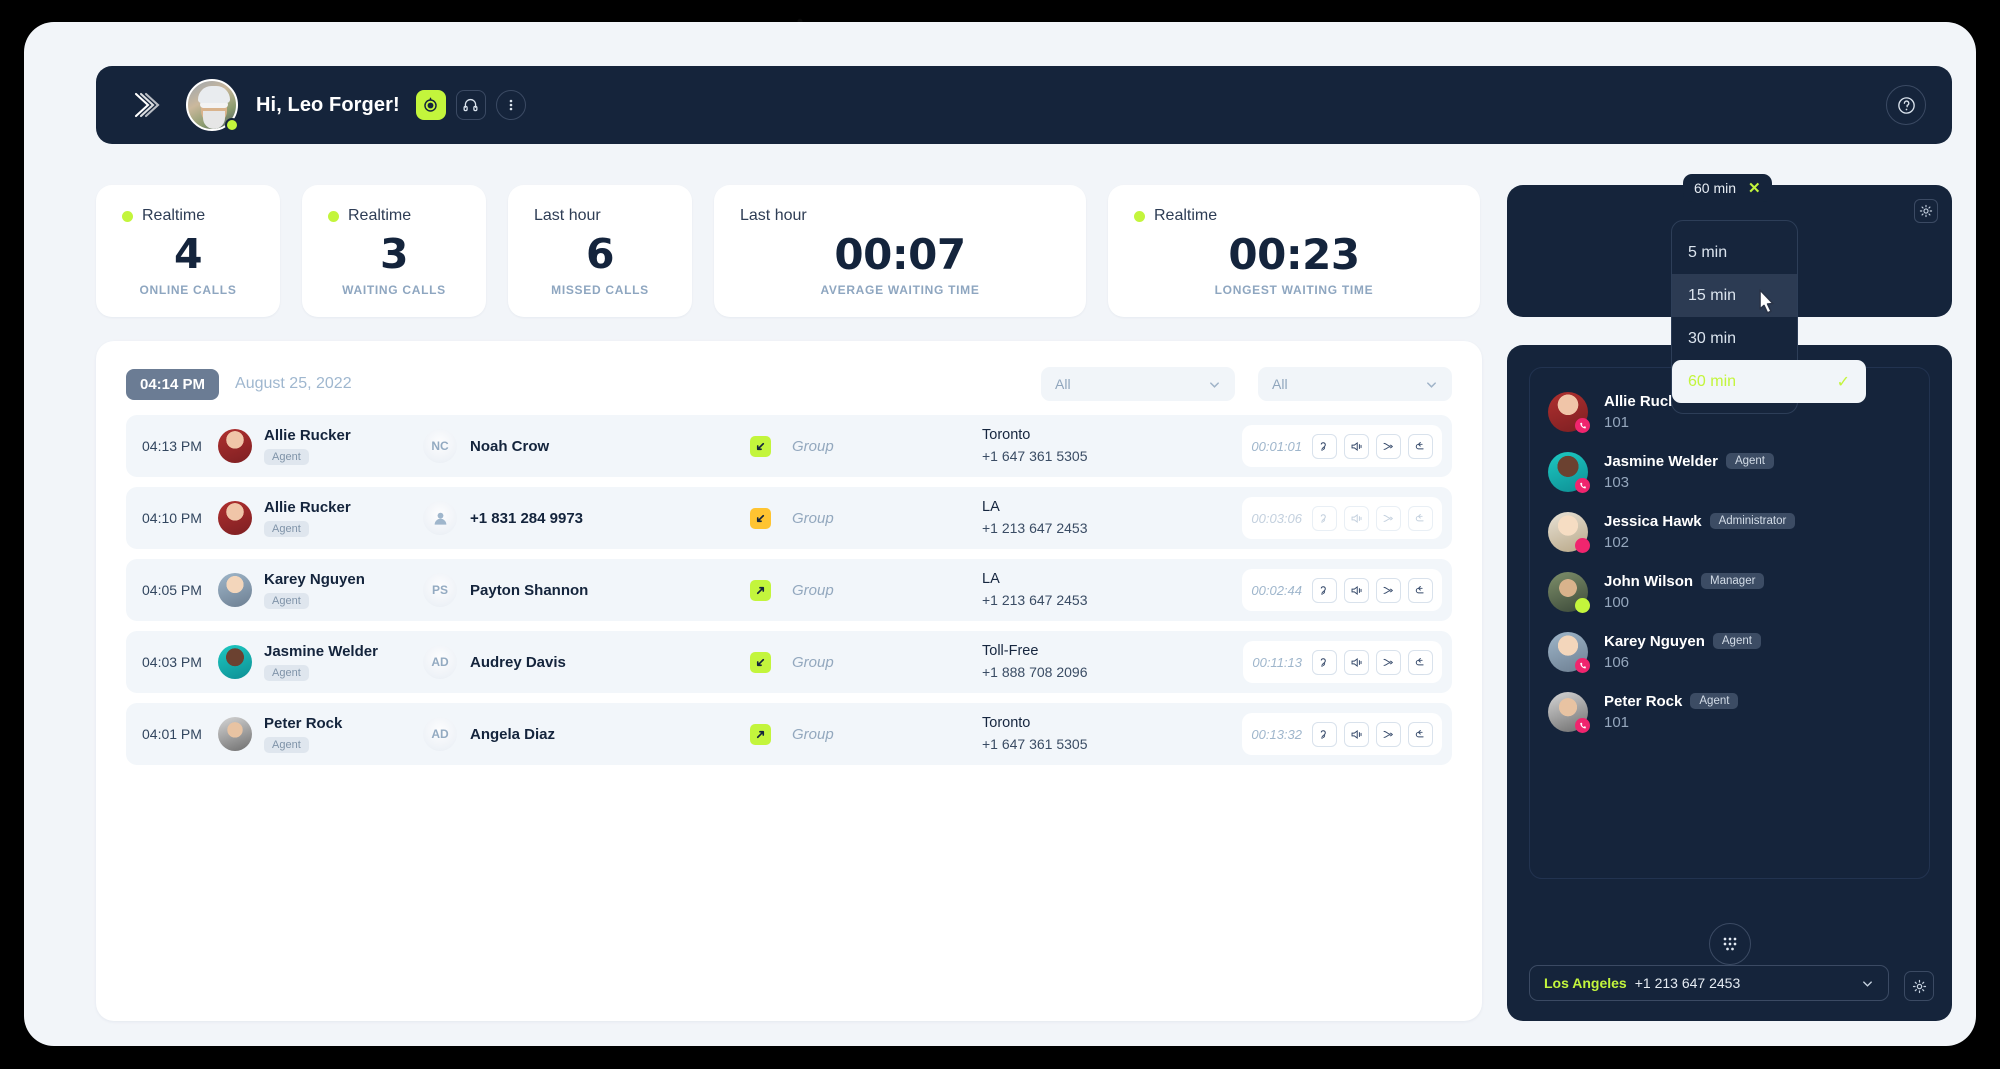  What do you see at coordinates (1355, 384) in the screenshot?
I see `filter-select-right: All` at bounding box center [1355, 384].